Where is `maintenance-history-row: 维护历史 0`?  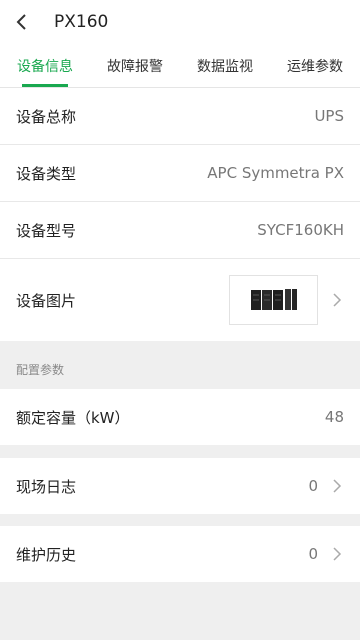
maintenance-history-row: 维护历史 0 is located at coordinates (180, 554).